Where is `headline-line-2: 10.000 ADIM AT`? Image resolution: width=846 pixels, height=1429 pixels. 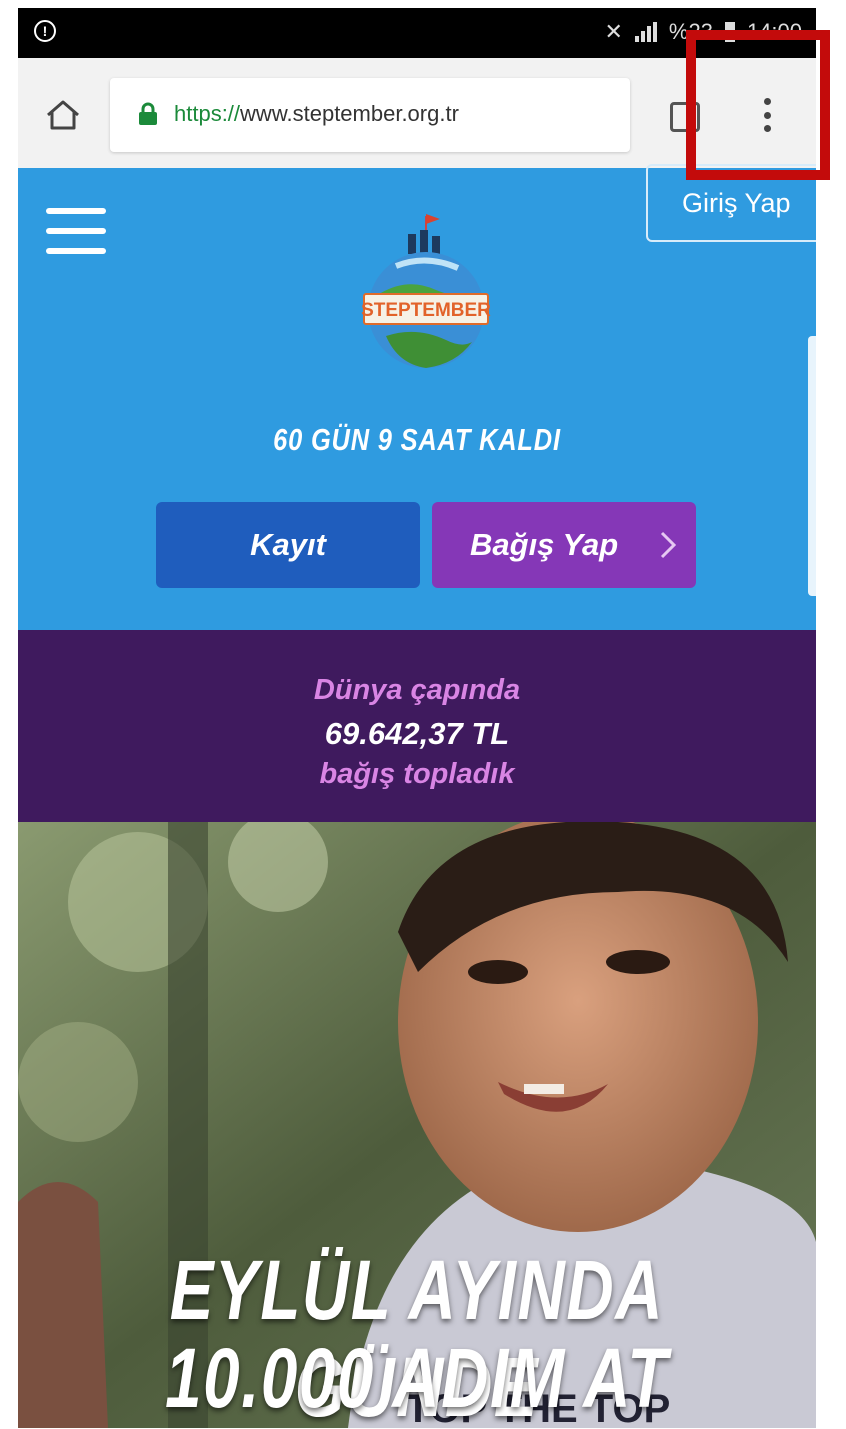
headline-line-2: 10.000 ADIM AT is located at coordinates (417, 1378).